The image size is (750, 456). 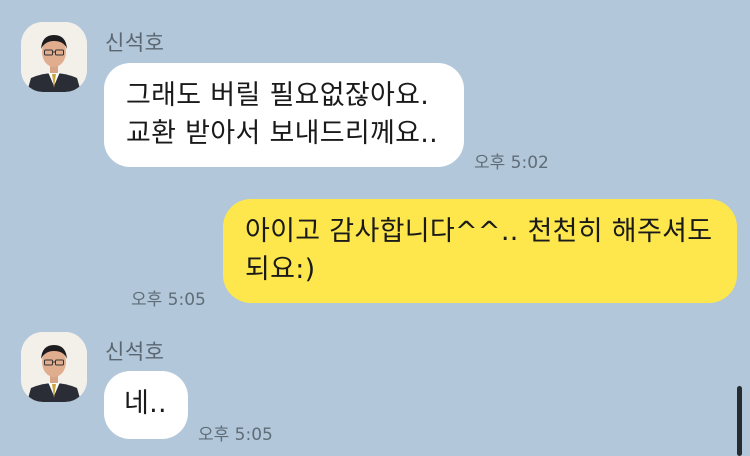 I want to click on message-text-line: 교환 받아서 보내드리께요.., so click(x=282, y=133).